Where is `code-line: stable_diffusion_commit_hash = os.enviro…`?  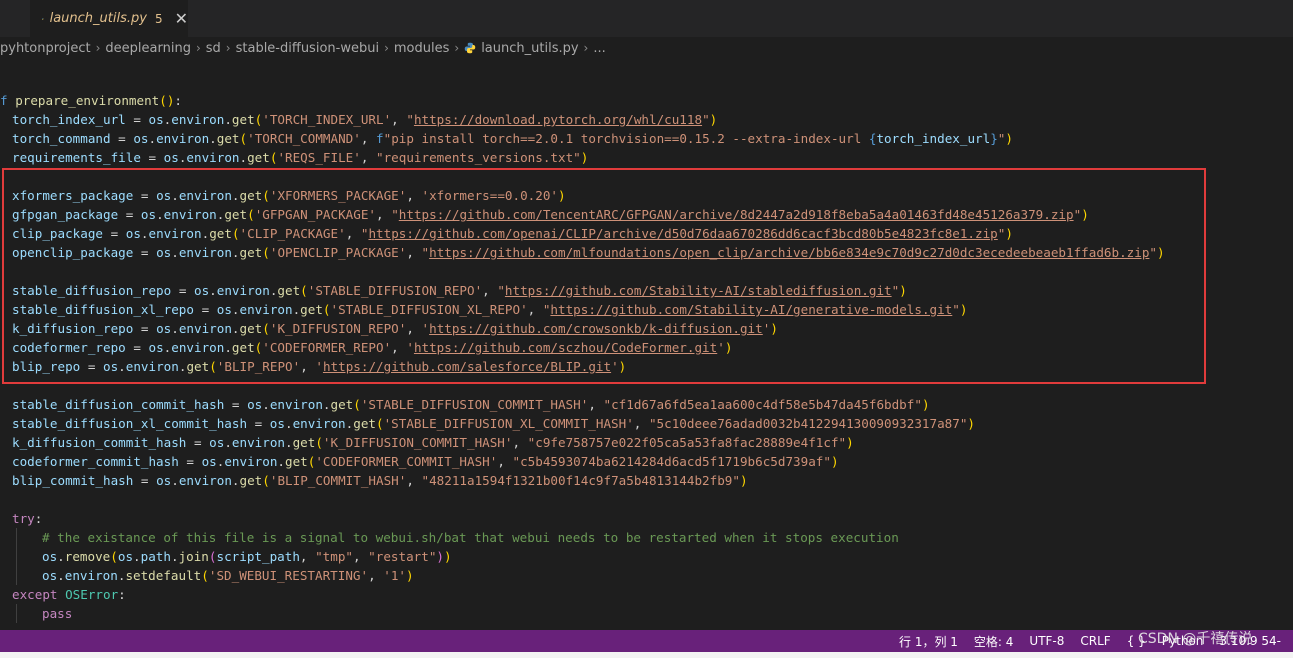 code-line: stable_diffusion_commit_hash = os.enviro… is located at coordinates (471, 404).